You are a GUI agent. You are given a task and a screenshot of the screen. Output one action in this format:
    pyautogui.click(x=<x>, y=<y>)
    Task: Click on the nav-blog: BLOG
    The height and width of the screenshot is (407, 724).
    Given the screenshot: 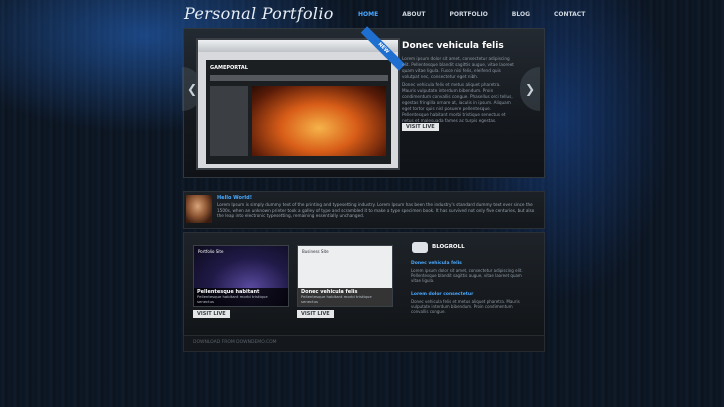 What is the action you would take?
    pyautogui.click(x=521, y=14)
    